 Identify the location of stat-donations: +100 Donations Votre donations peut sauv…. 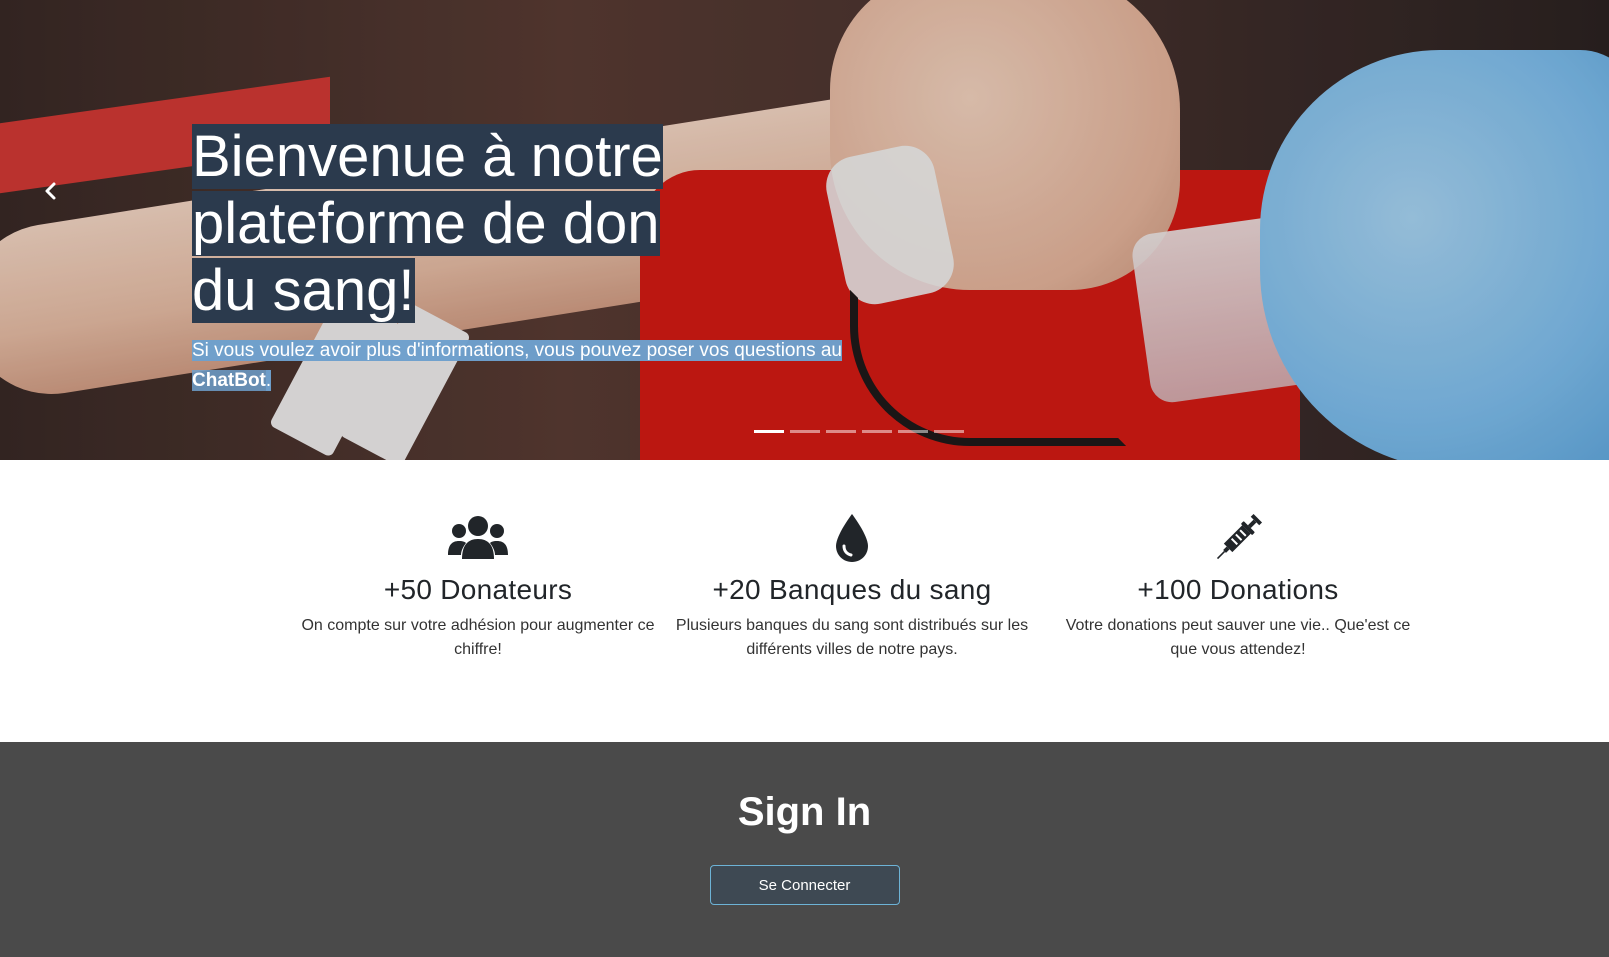
(1238, 585).